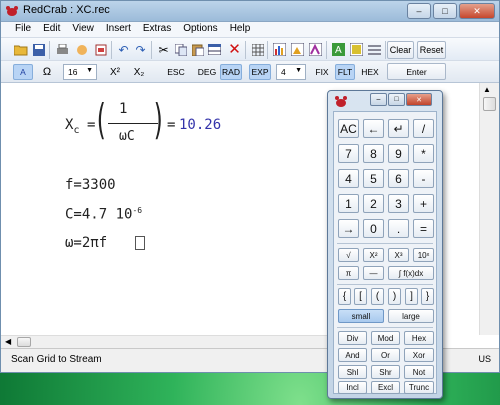  What do you see at coordinates (378, 99) in the screenshot?
I see `calc-minimize-button: –` at bounding box center [378, 99].